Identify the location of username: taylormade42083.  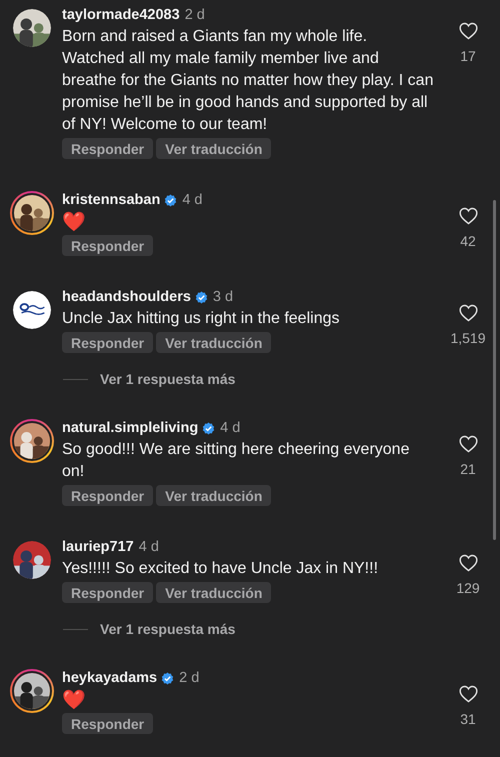
(121, 15).